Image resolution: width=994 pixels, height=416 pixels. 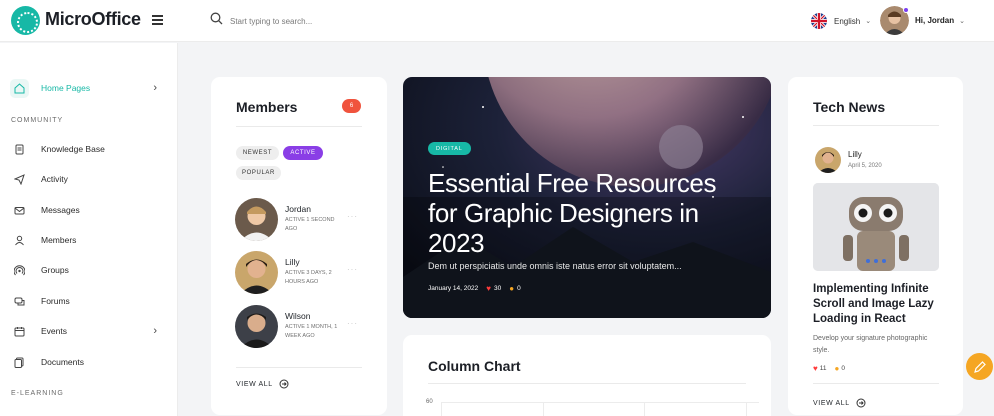 What do you see at coordinates (935, 20) in the screenshot?
I see `user-greeting: Hi, Jordan` at bounding box center [935, 20].